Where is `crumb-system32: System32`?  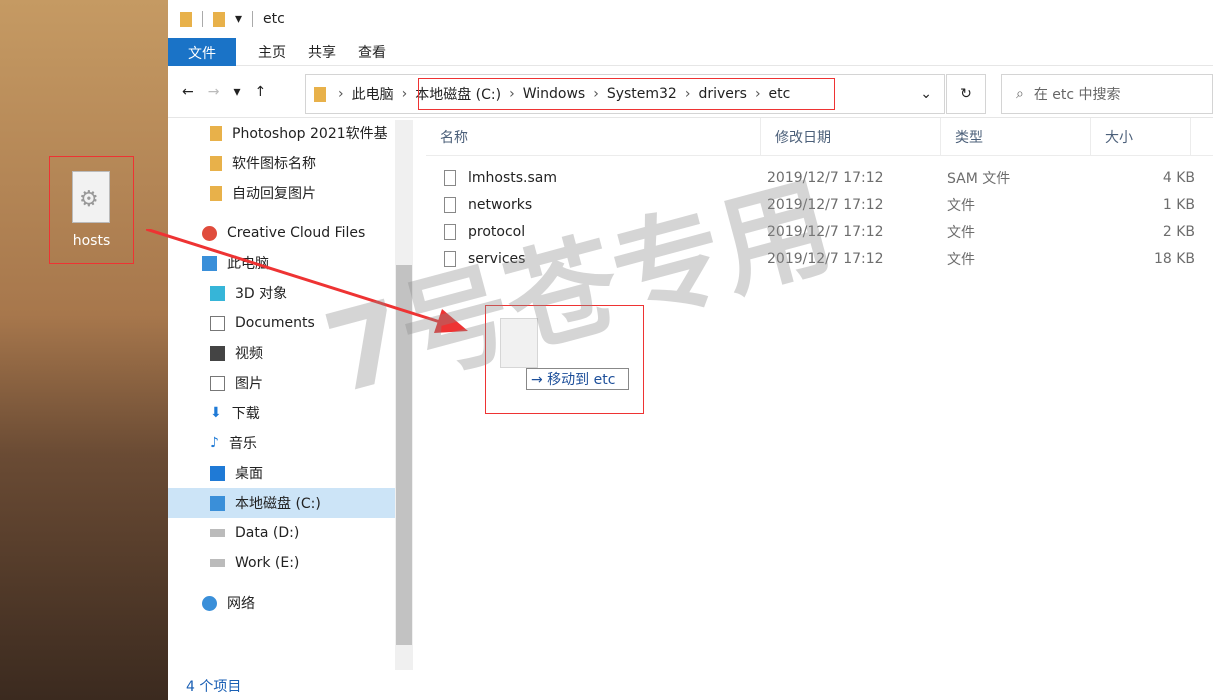 crumb-system32: System32 is located at coordinates (642, 94).